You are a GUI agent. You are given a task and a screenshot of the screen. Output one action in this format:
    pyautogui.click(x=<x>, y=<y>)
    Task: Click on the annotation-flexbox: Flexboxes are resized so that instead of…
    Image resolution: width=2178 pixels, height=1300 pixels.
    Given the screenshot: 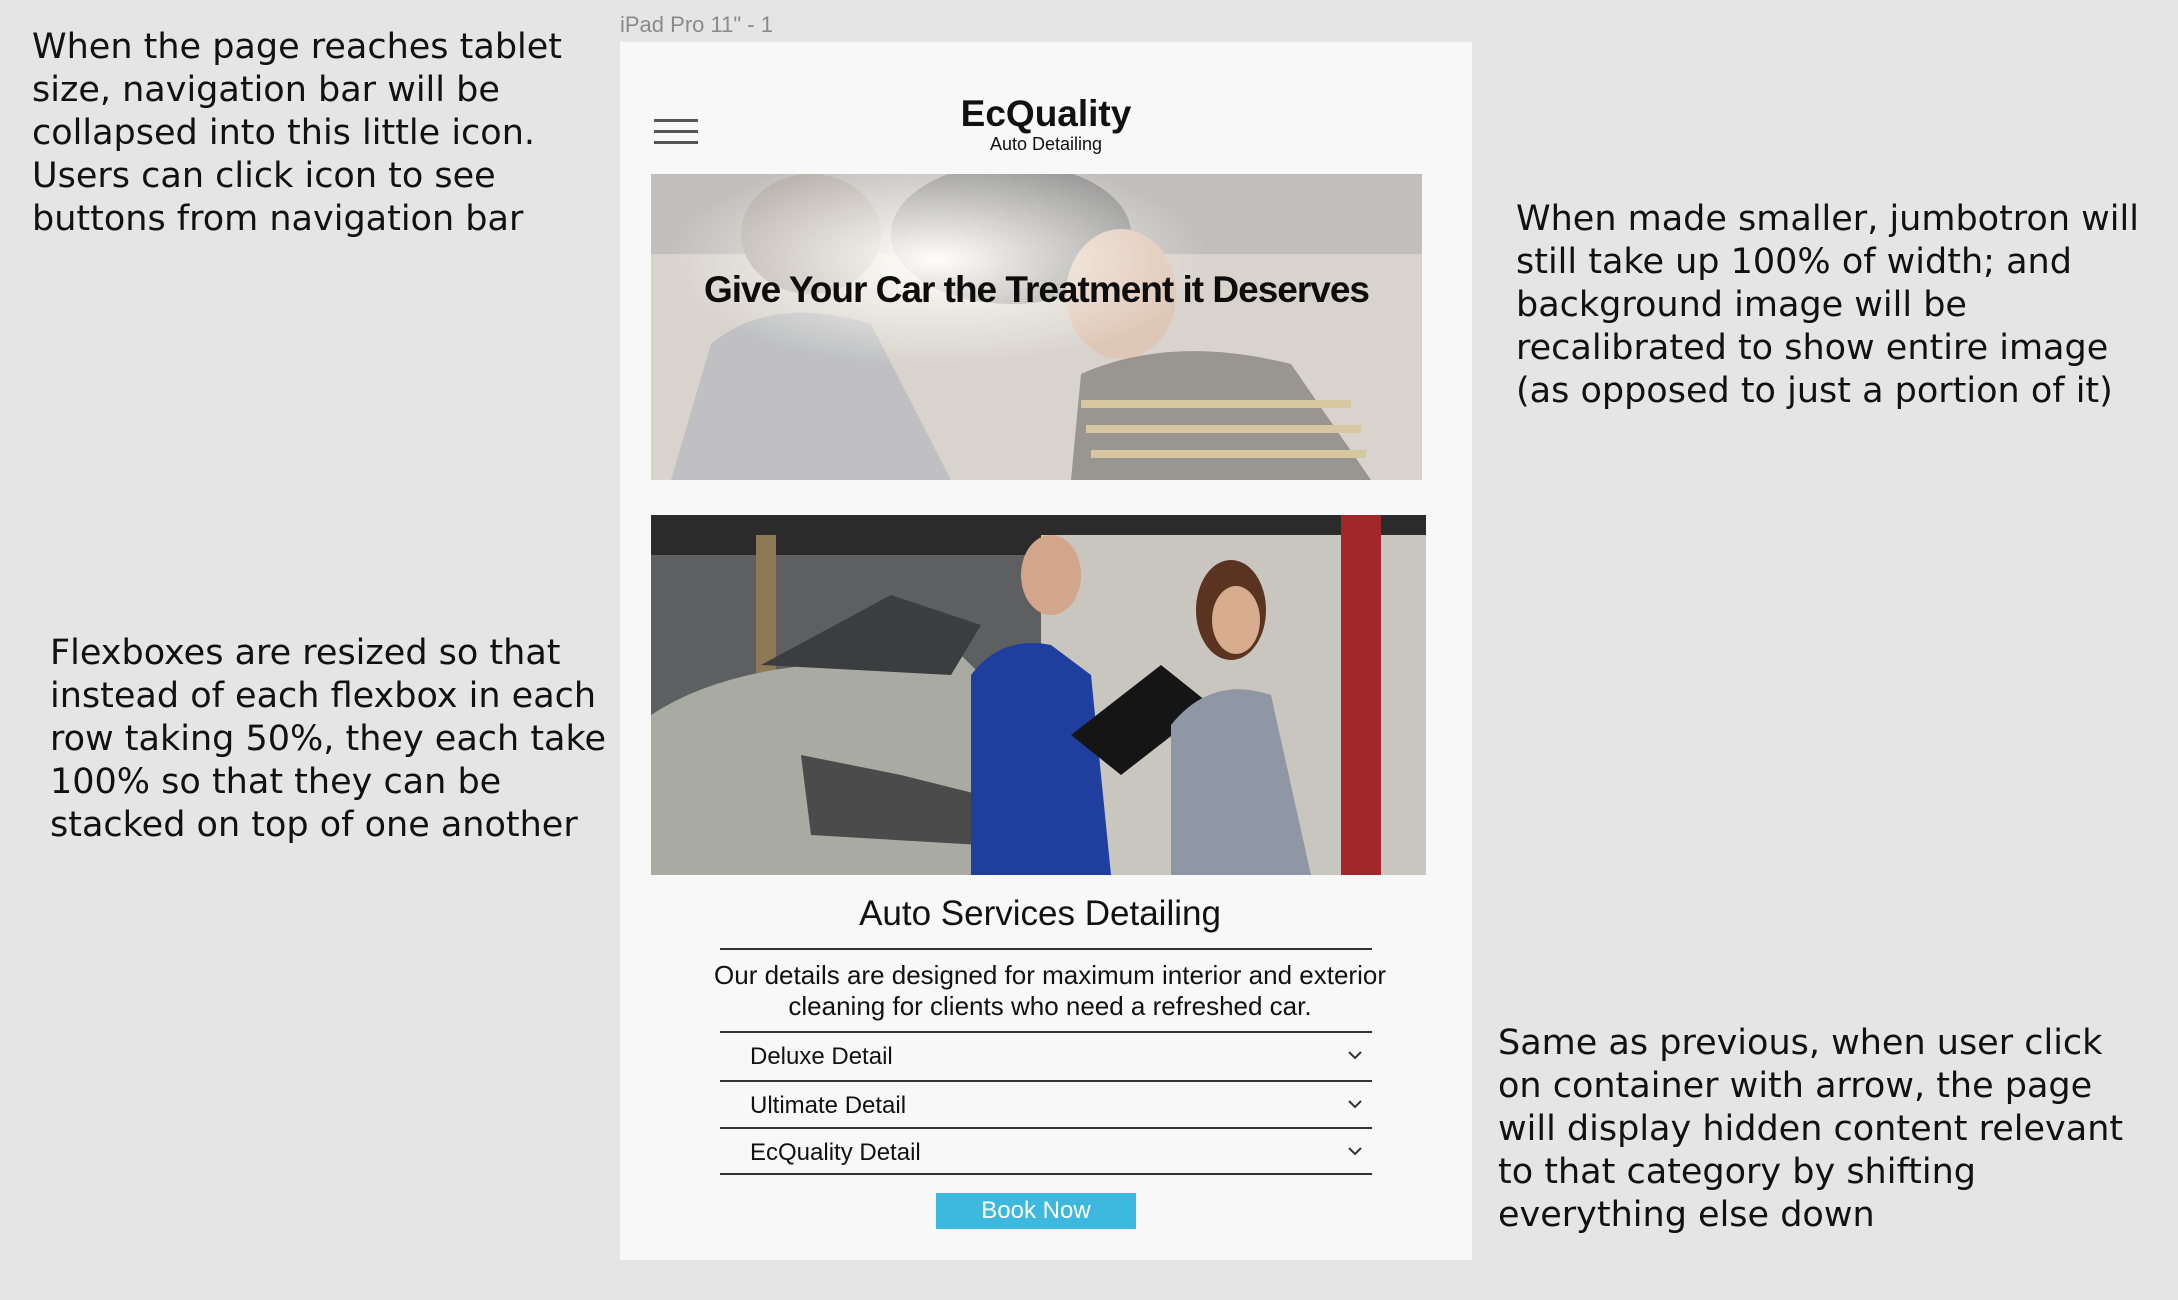 What is the action you would take?
    pyautogui.click(x=328, y=739)
    